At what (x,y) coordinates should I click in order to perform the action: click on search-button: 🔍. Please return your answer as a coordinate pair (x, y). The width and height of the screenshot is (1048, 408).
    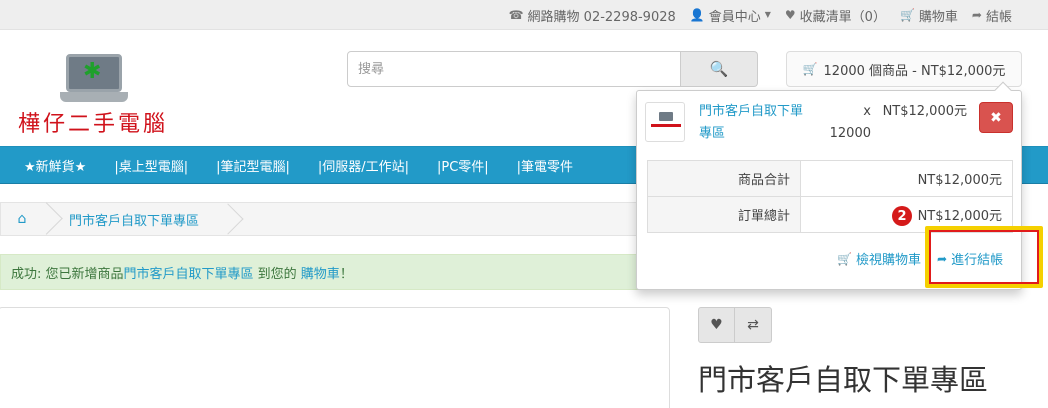
    Looking at the image, I should click on (719, 69).